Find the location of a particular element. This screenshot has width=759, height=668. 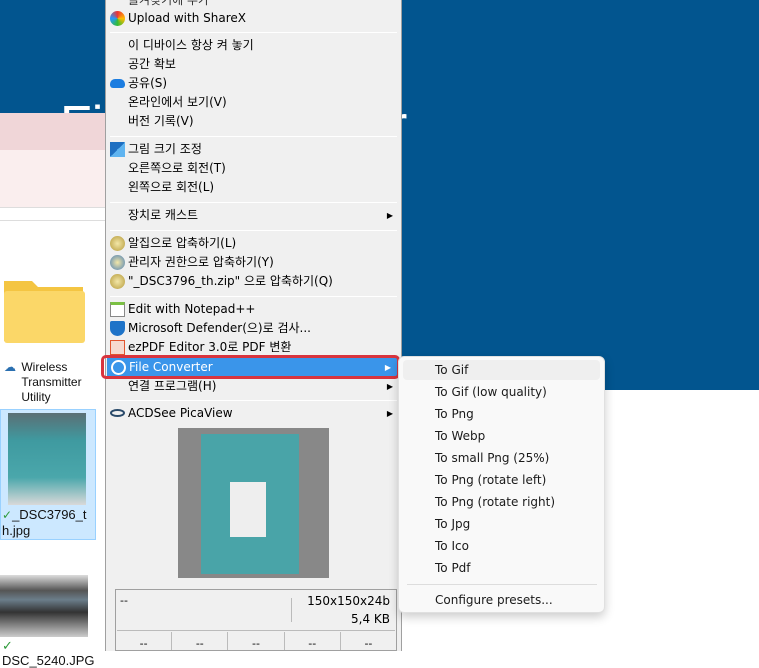

menu-item-share: 공유(S) is located at coordinates (253, 83).